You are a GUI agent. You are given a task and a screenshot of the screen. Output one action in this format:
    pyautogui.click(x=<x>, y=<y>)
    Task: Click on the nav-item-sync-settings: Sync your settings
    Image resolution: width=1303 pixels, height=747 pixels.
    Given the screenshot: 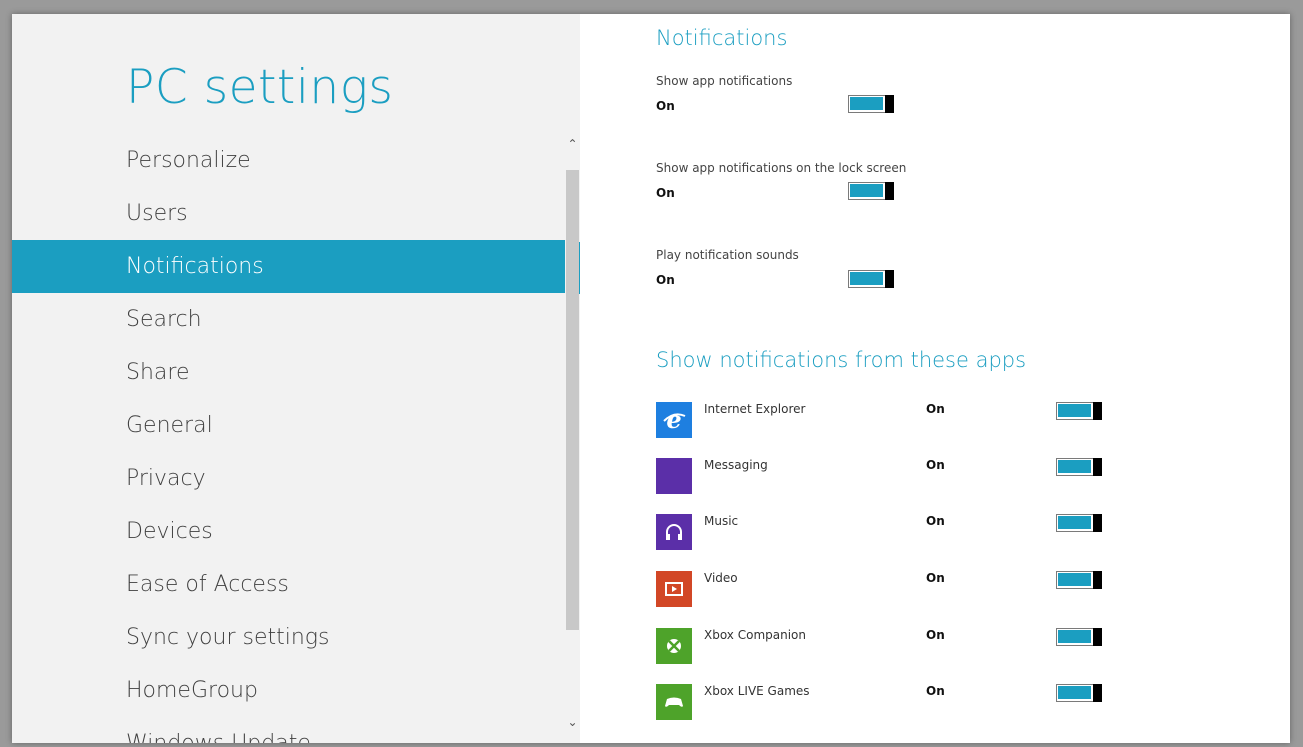 What is the action you would take?
    pyautogui.click(x=296, y=637)
    